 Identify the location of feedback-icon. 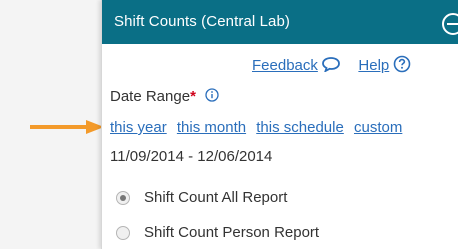
(331, 66).